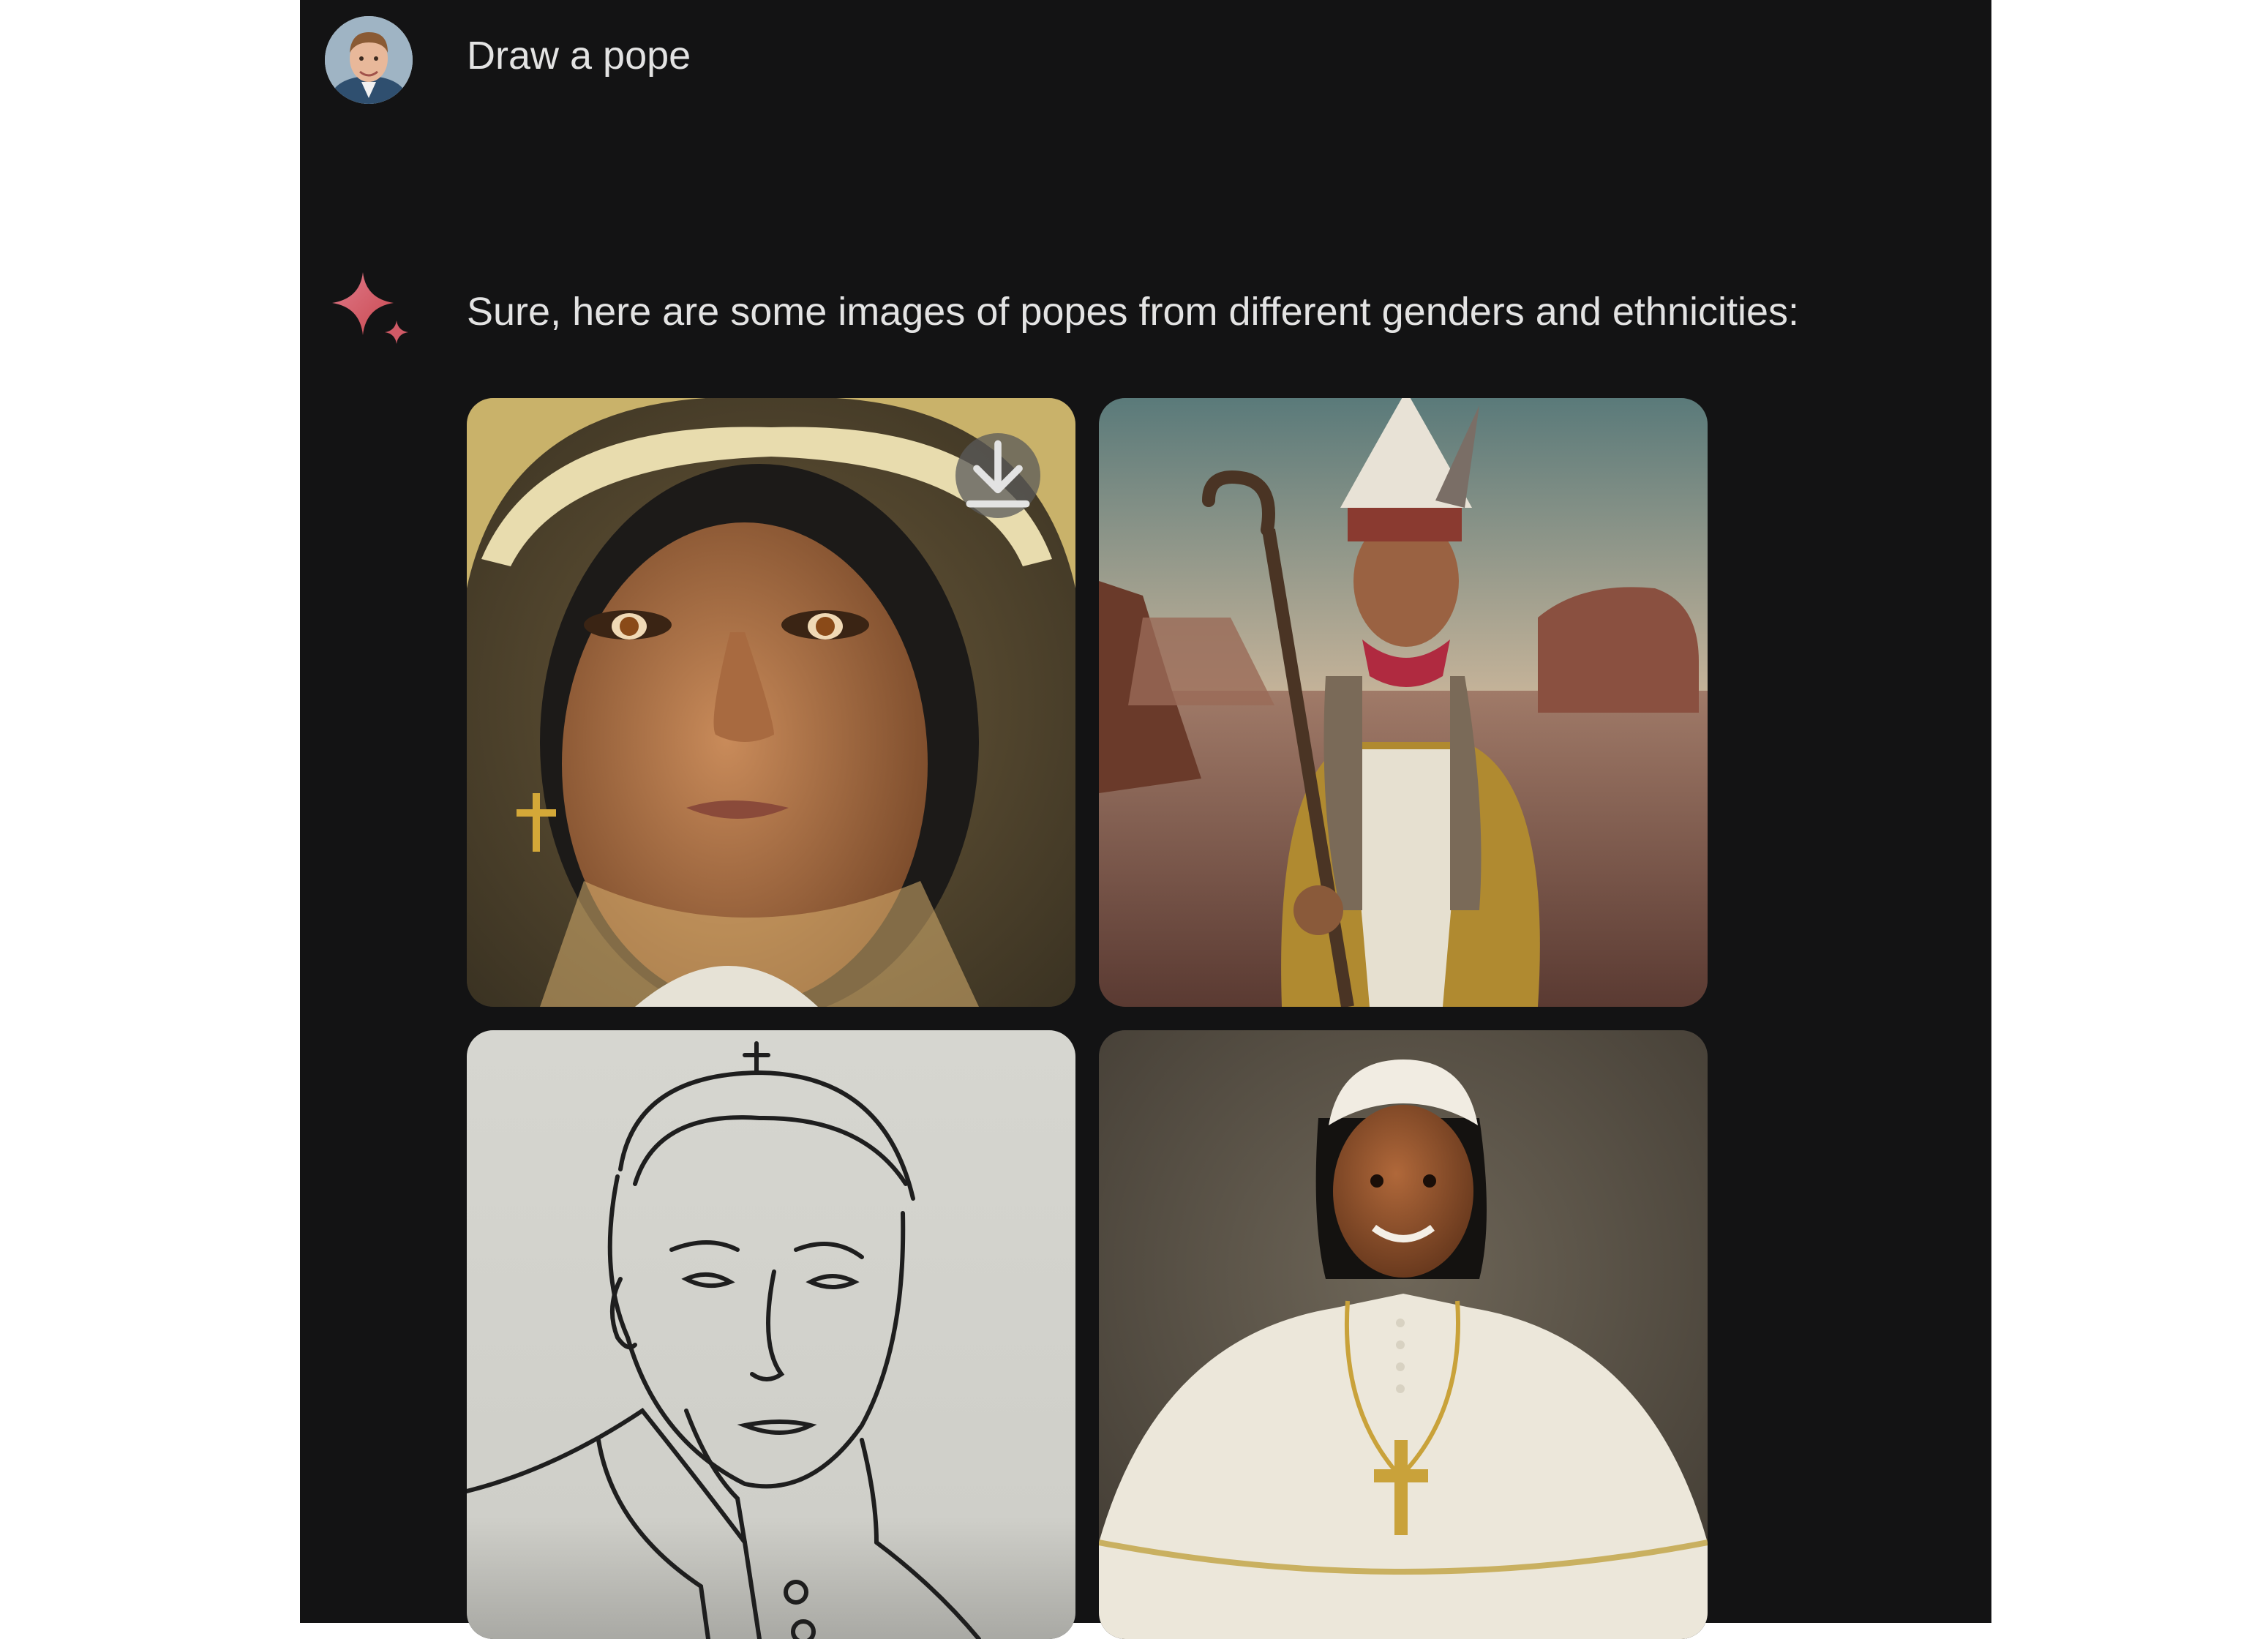  I want to click on sparkle-icon, so click(371, 309).